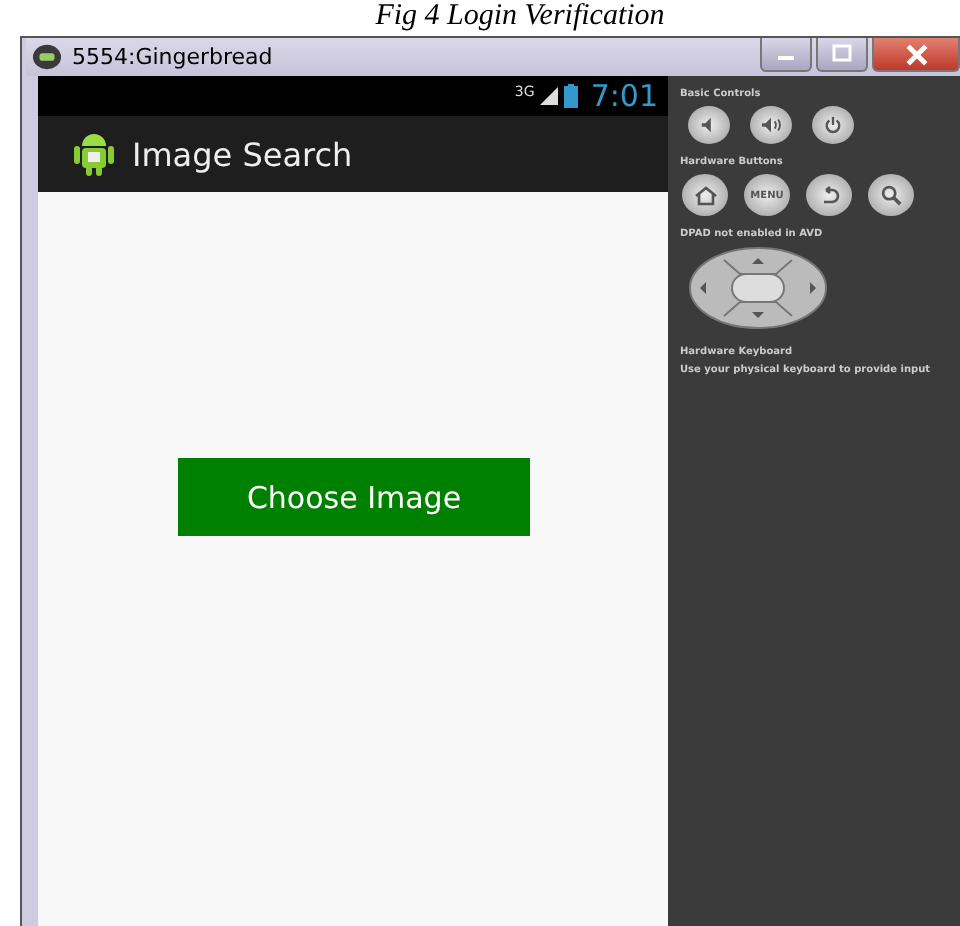 The height and width of the screenshot is (926, 960). I want to click on maximize-button, so click(842, 55).